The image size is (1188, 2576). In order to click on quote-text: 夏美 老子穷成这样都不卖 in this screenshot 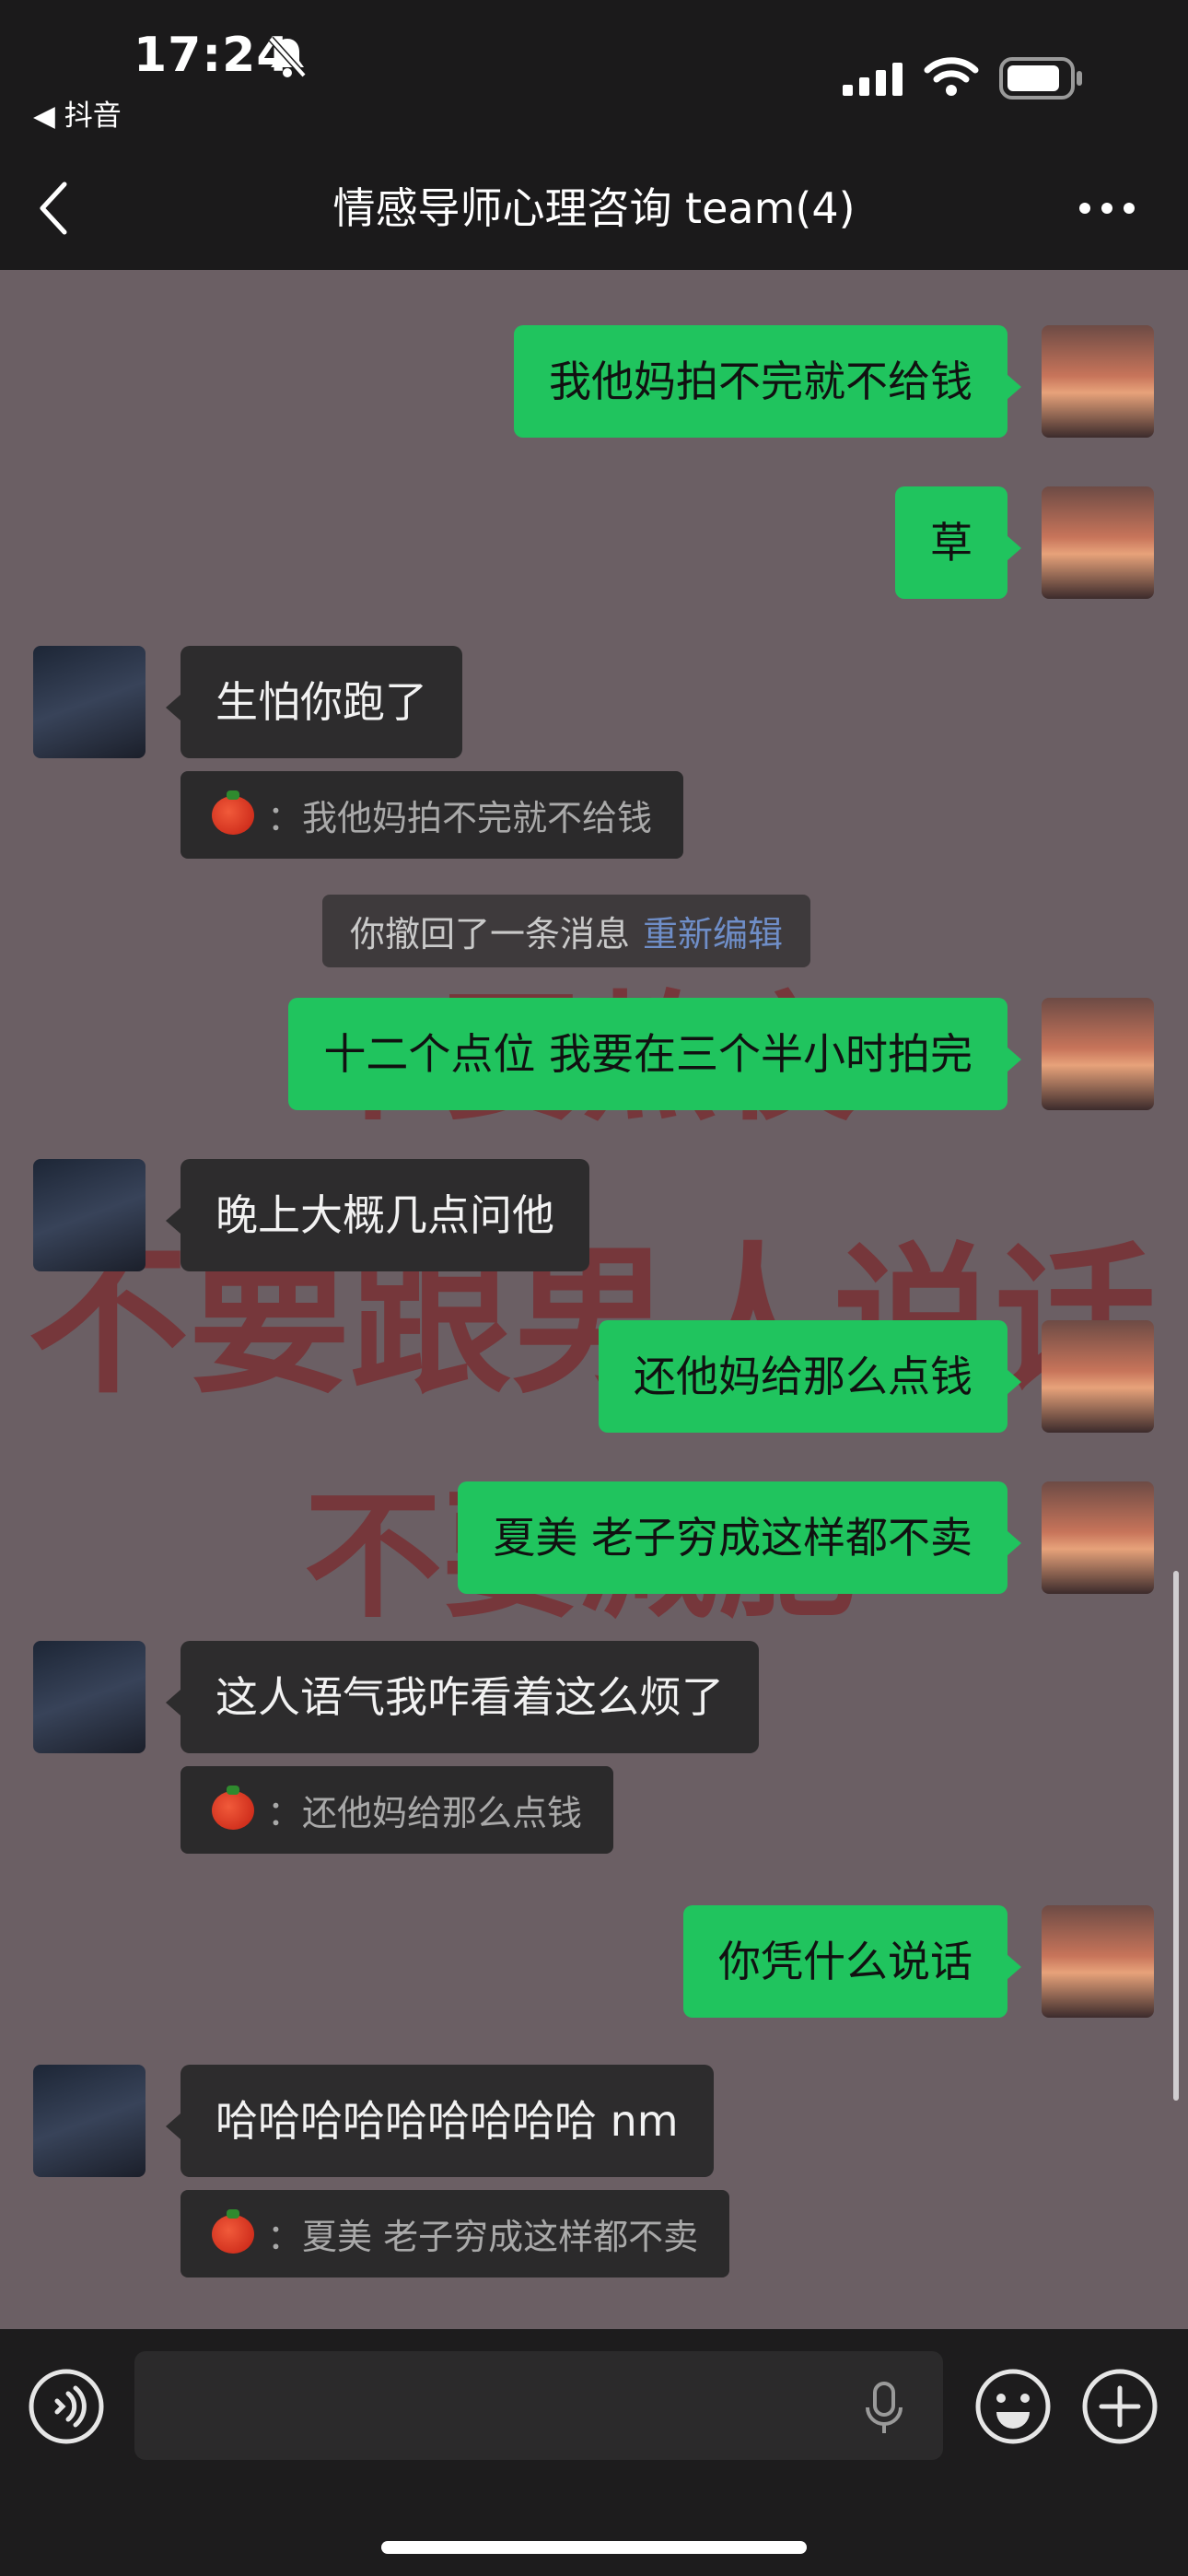, I will do `click(500, 2237)`.